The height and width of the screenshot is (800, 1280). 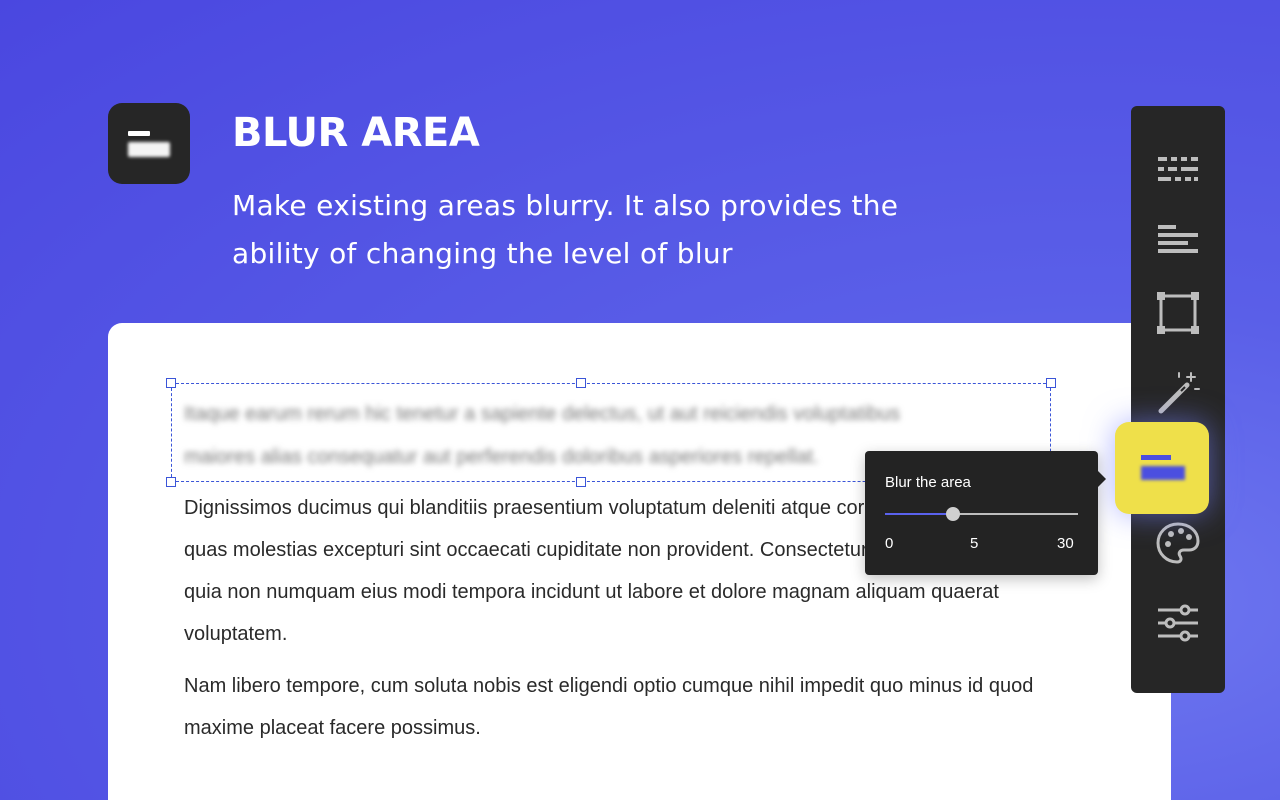 I want to click on hero-title: BLUR AREA, so click(x=356, y=133).